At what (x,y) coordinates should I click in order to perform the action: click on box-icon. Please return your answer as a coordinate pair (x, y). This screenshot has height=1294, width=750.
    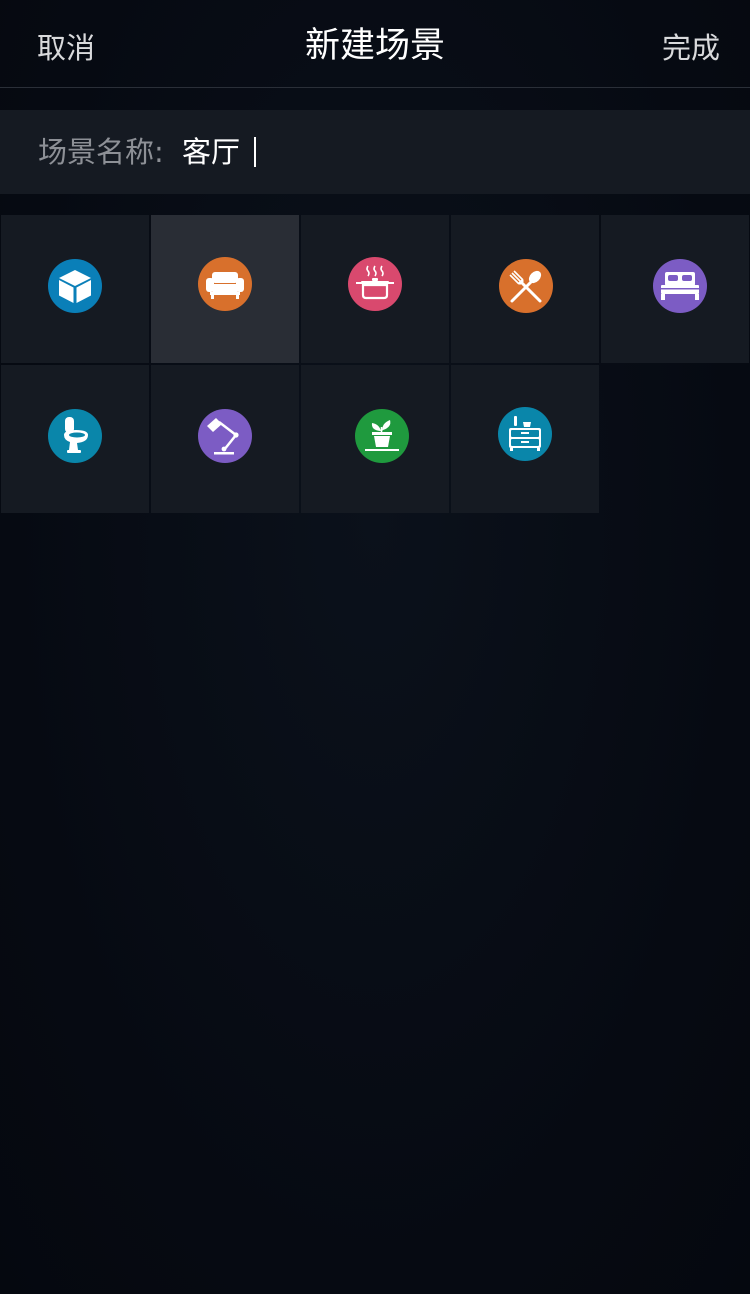
    Looking at the image, I should click on (75, 286).